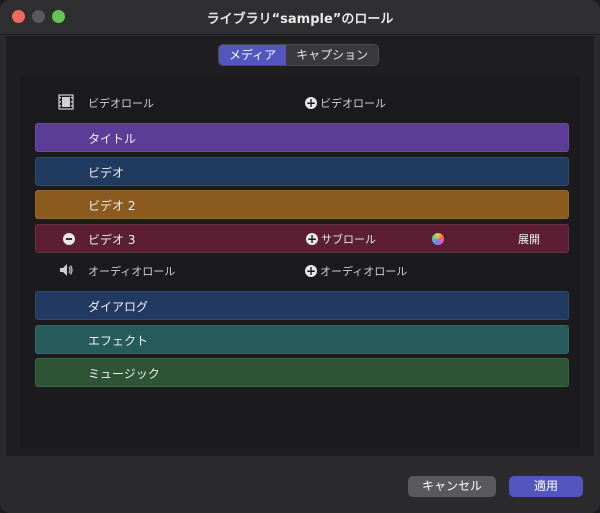  Describe the element at coordinates (302, 238) in the screenshot. I see `role-bar-video-3: ビデオ 3 + サブロール 展開` at that location.